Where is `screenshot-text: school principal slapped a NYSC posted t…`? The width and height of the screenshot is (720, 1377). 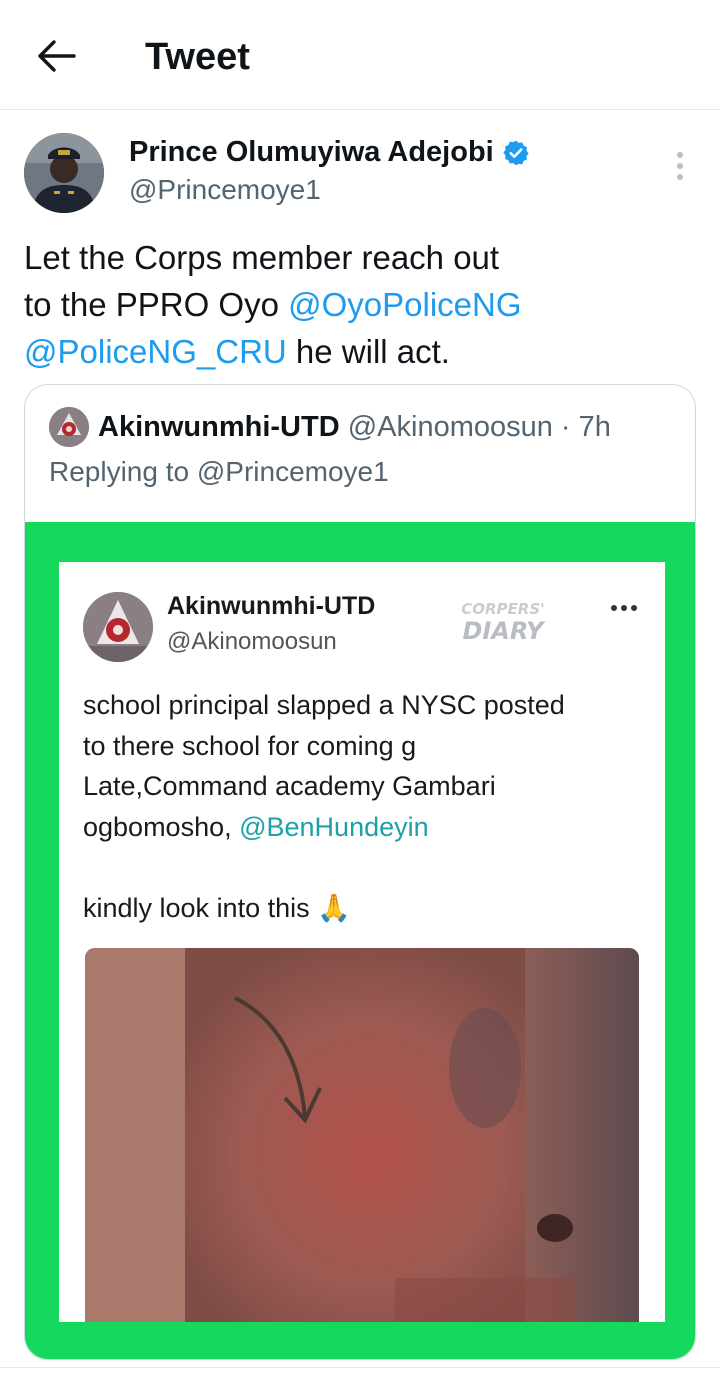 screenshot-text: school principal slapped a NYSC posted t… is located at coordinates (324, 806).